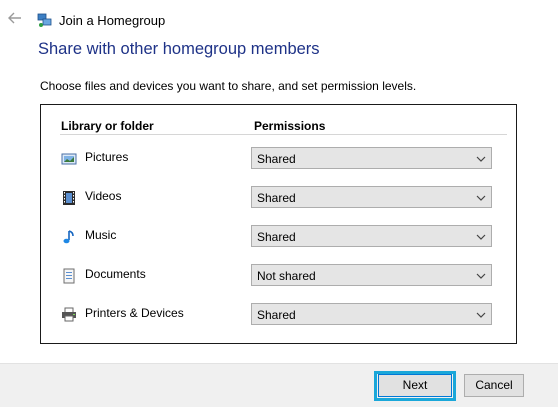  Describe the element at coordinates (107, 157) in the screenshot. I see `row-label-pictures: Pictures` at that location.